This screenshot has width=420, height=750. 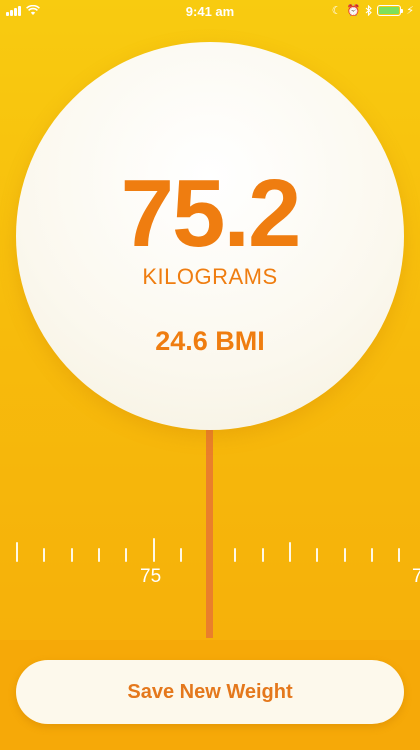 I want to click on alarm-icon: ⏰, so click(x=353, y=11).